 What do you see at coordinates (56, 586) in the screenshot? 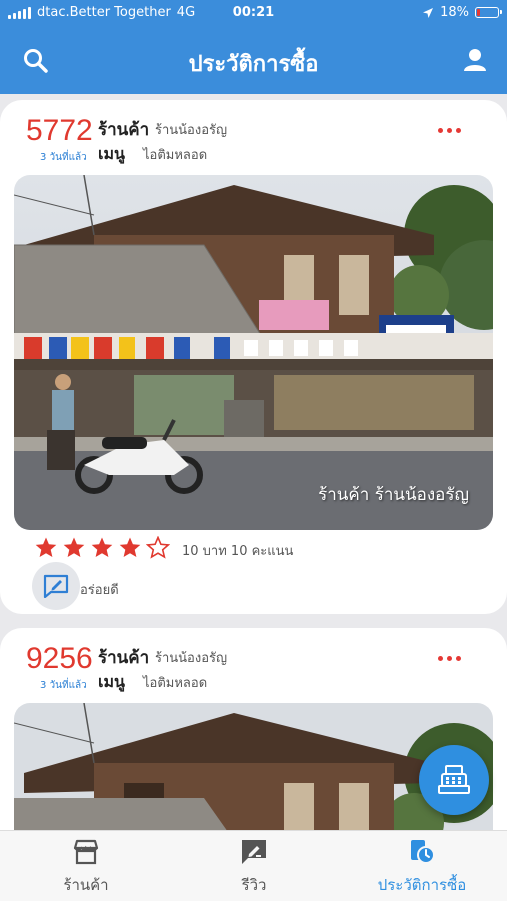
I see `write-review-icon` at bounding box center [56, 586].